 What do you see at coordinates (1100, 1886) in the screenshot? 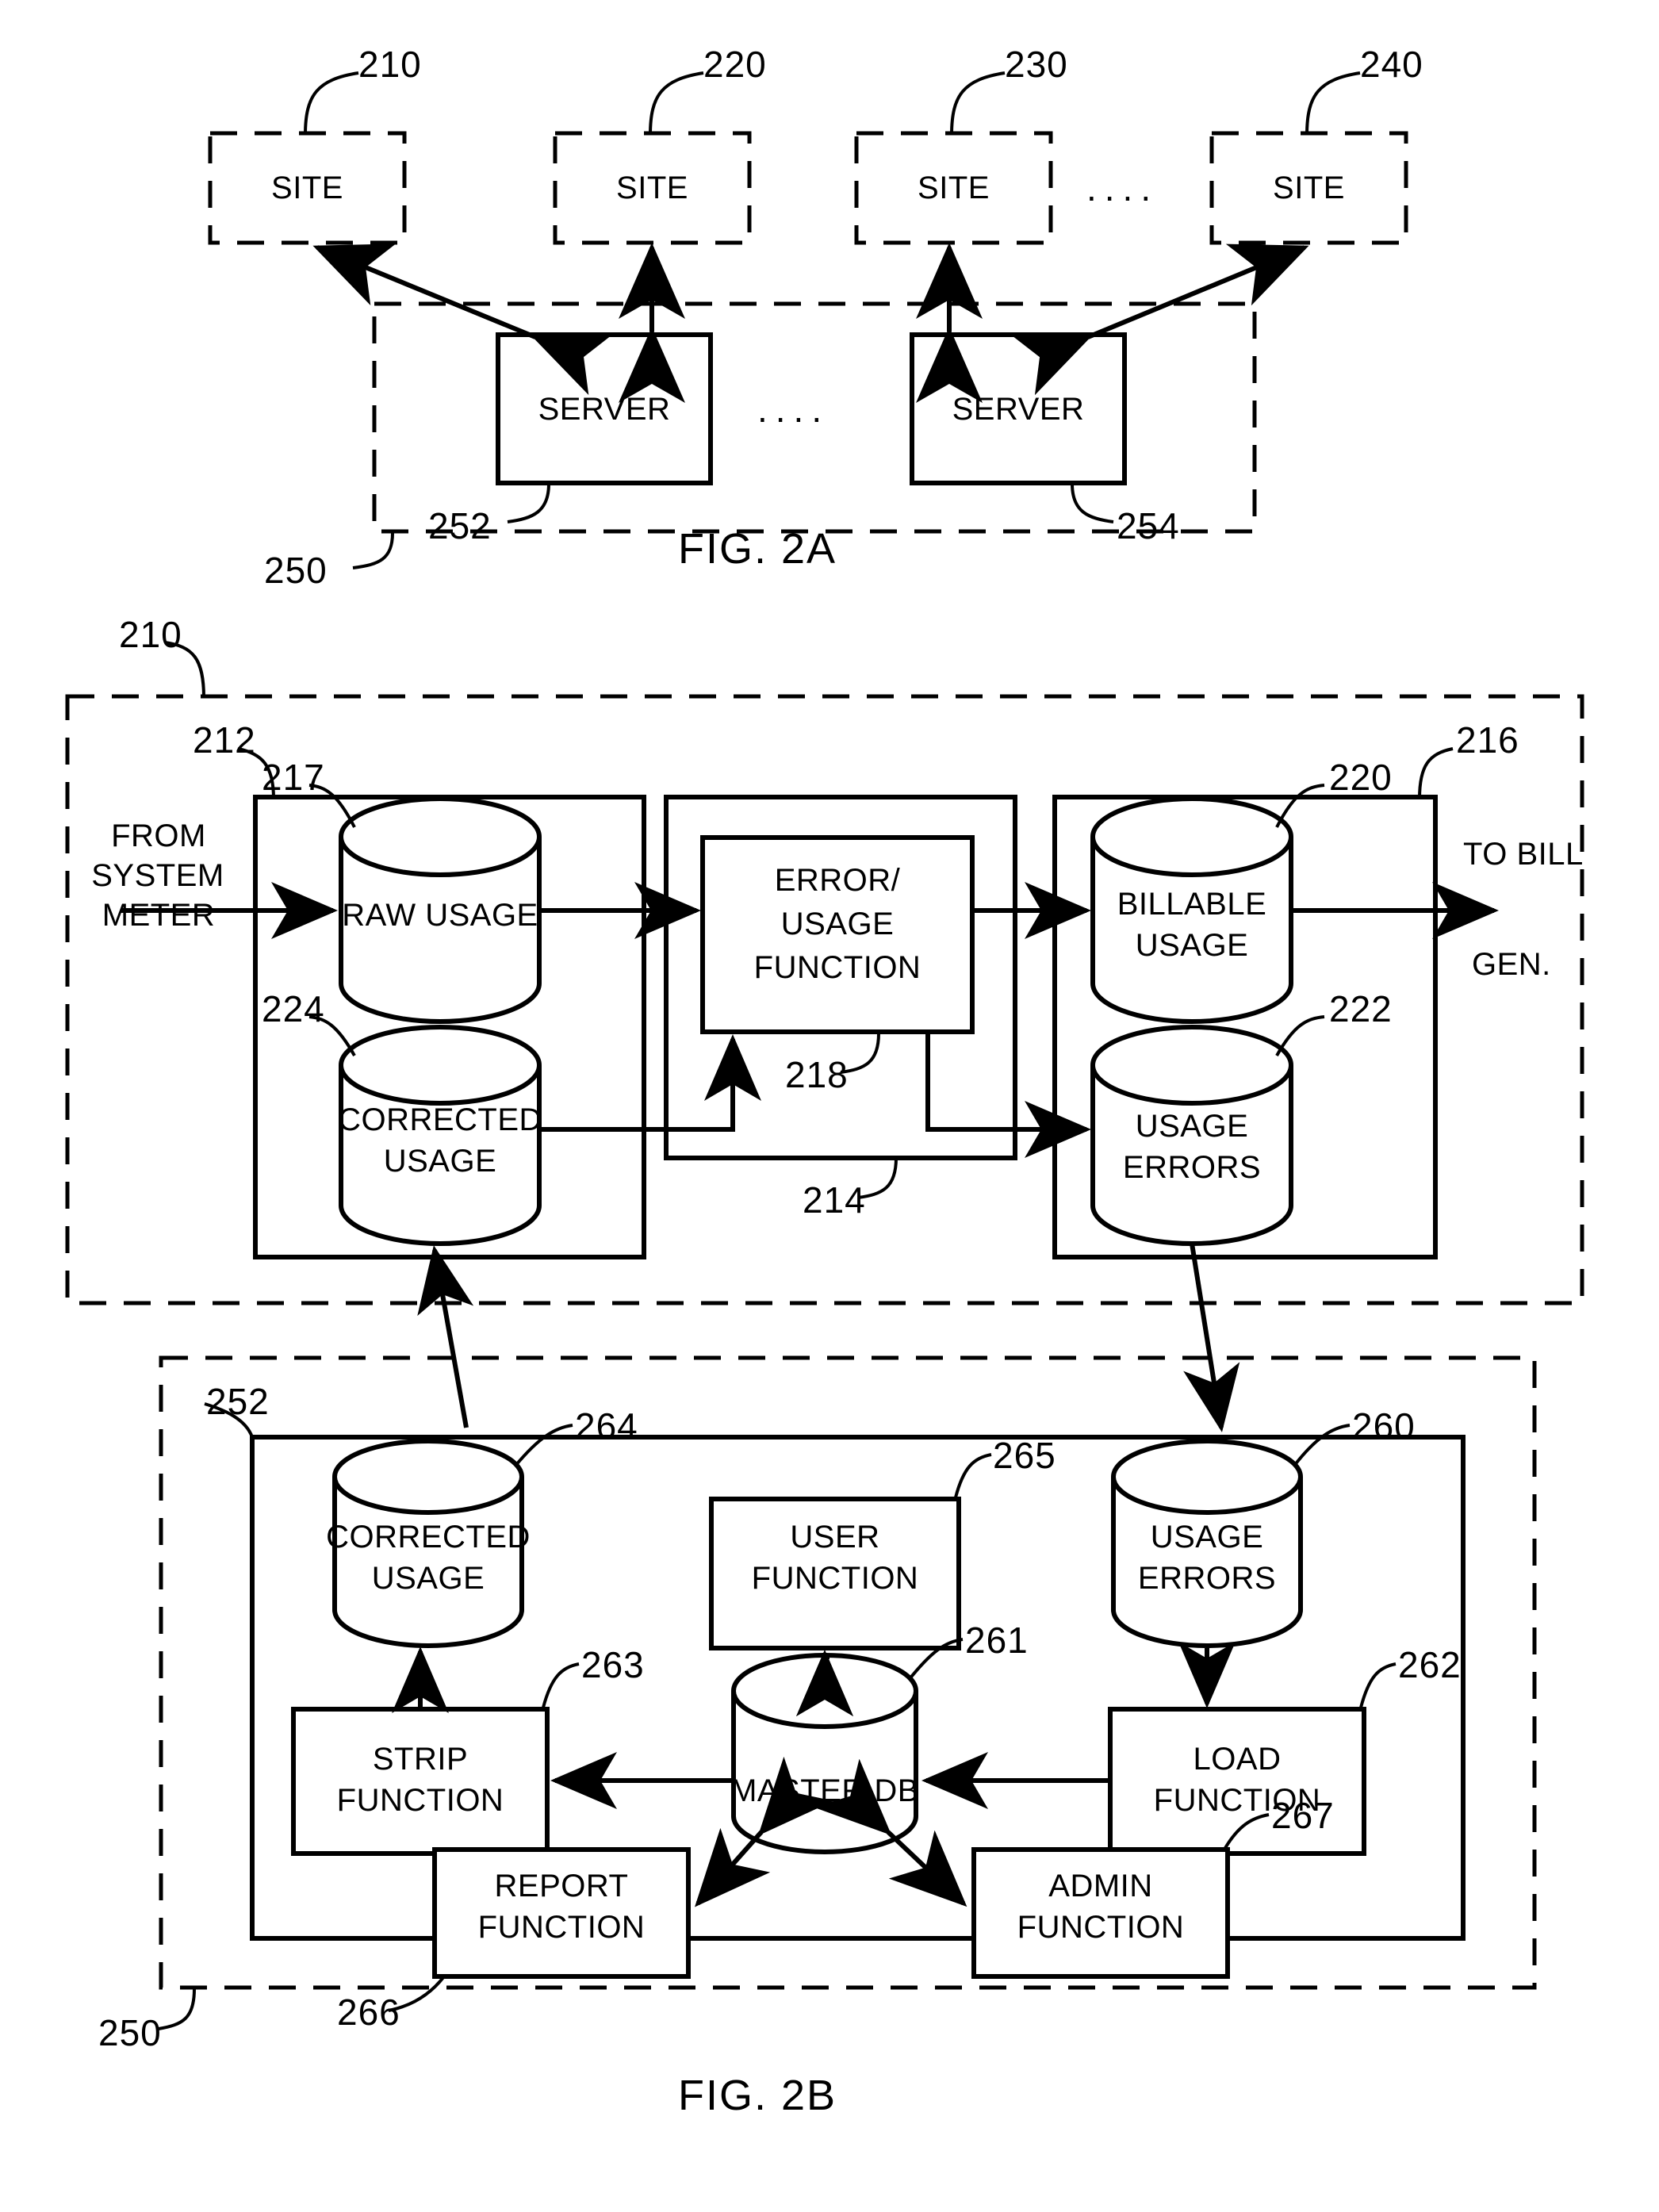
I see `admin-function-label-l1: ADMIN` at bounding box center [1100, 1886].